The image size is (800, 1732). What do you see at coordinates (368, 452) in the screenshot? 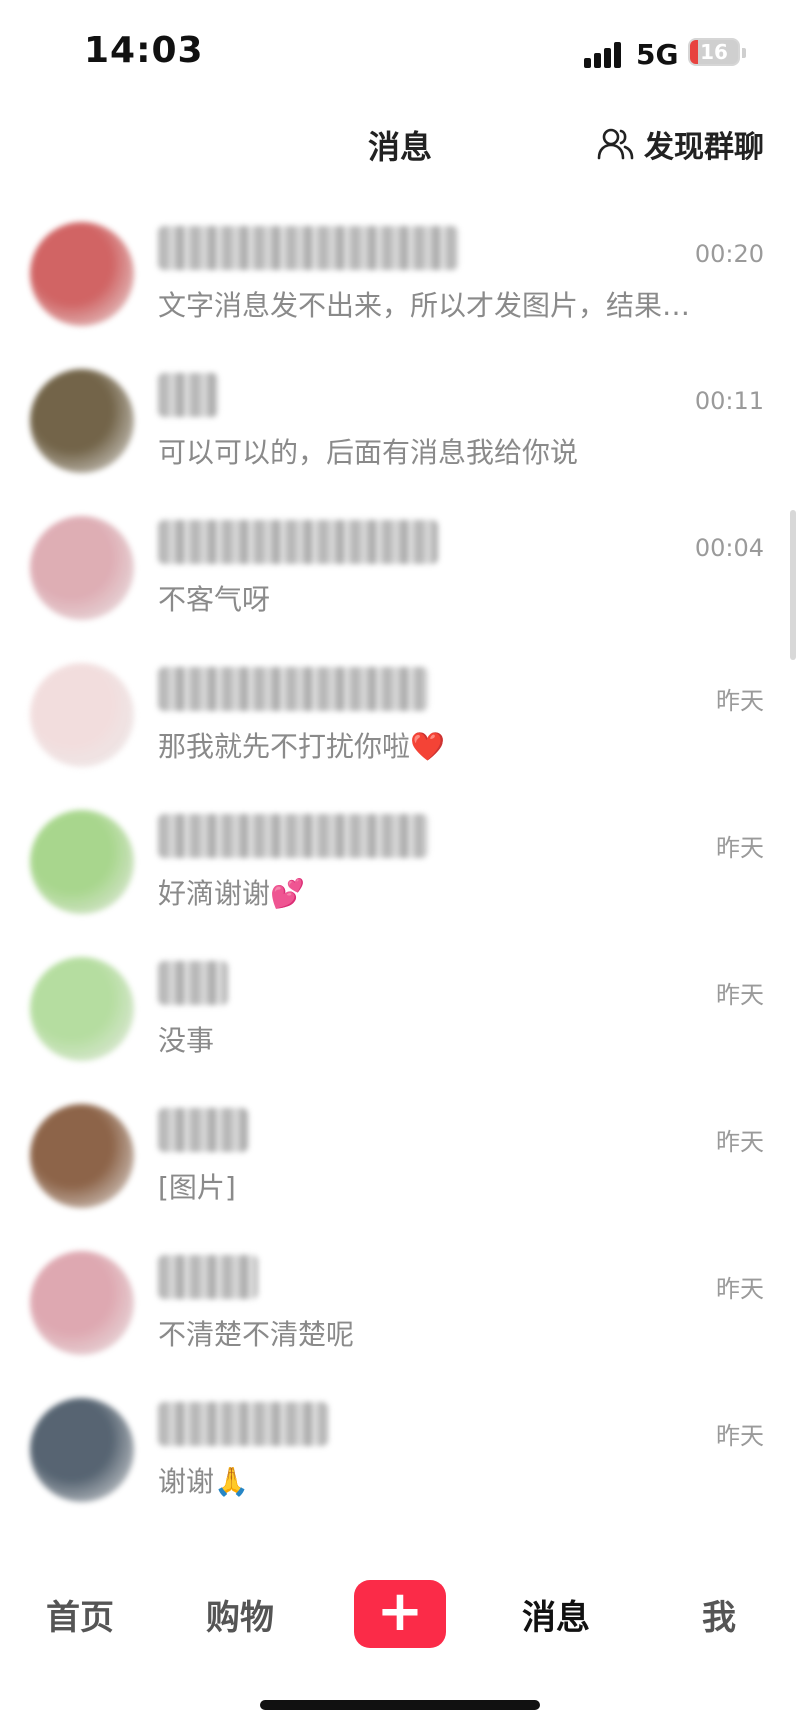
I see `chat-preview: 可以可以的，后面有消息我给你说` at bounding box center [368, 452].